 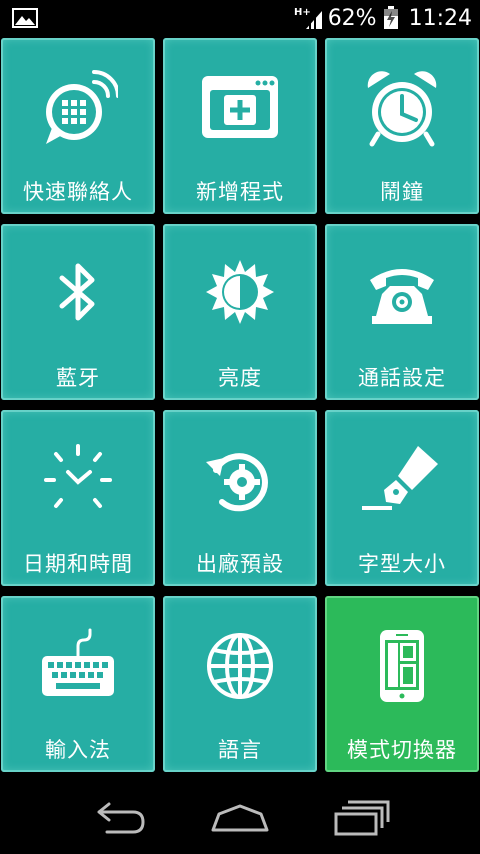 What do you see at coordinates (240, 750) in the screenshot?
I see `tile-label: 語言` at bounding box center [240, 750].